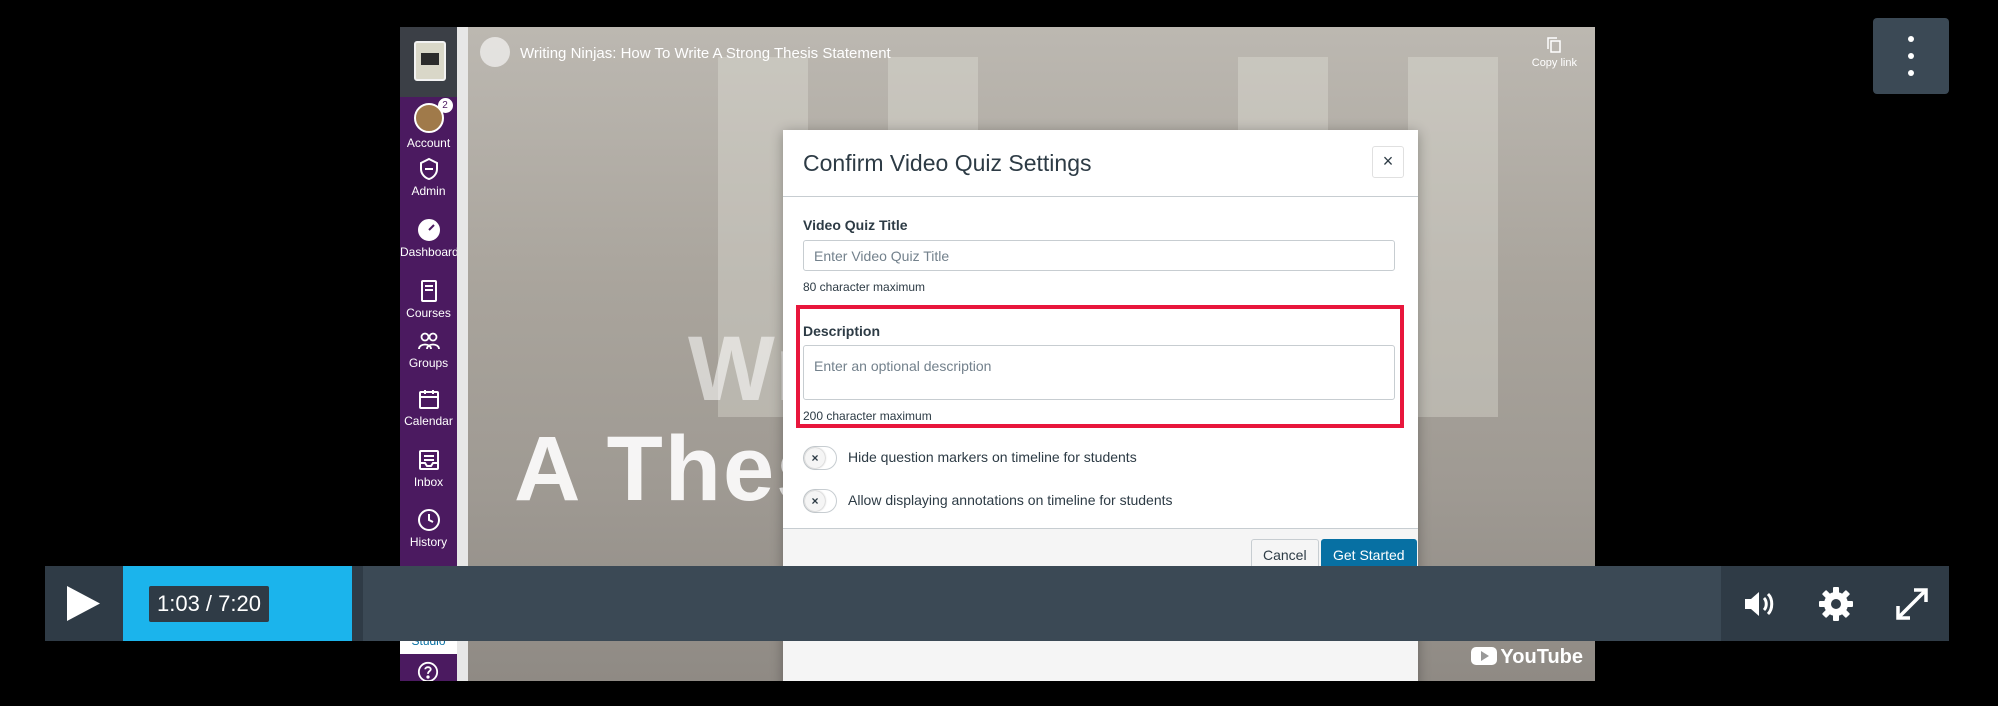 This screenshot has height=706, width=1998. What do you see at coordinates (428, 313) in the screenshot?
I see `nav-label: Courses` at bounding box center [428, 313].